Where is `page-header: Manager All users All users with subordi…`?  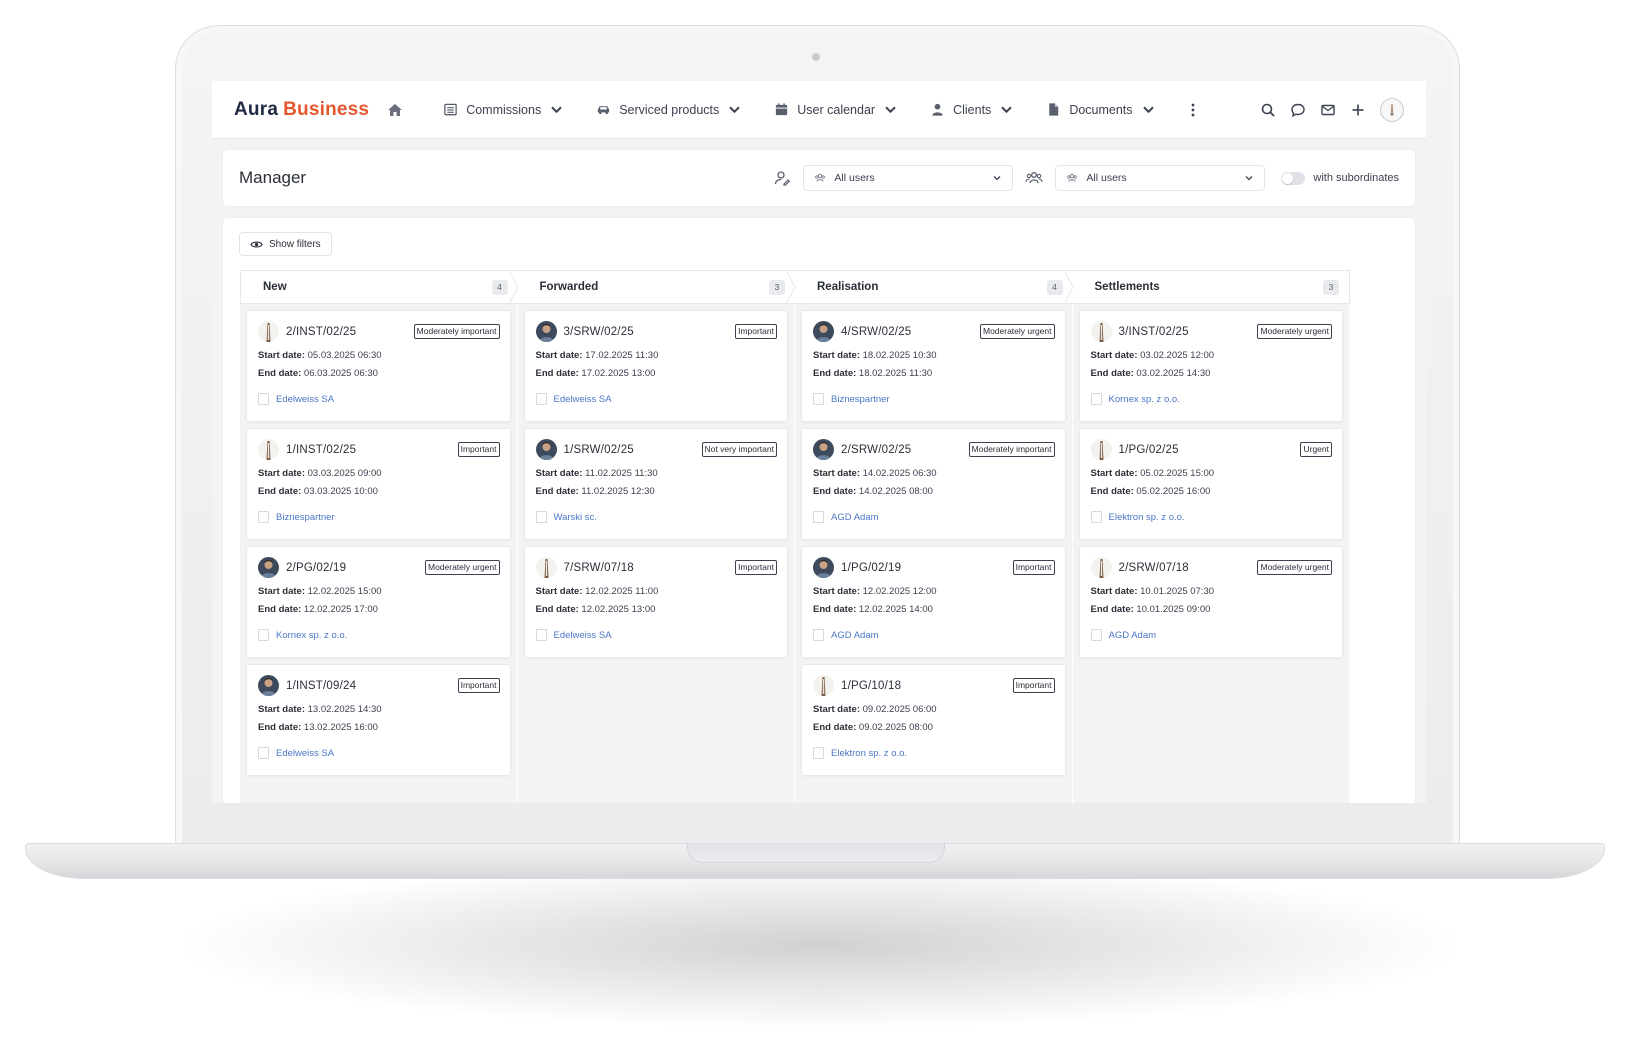
page-header: Manager All users All users with subordi… is located at coordinates (819, 178).